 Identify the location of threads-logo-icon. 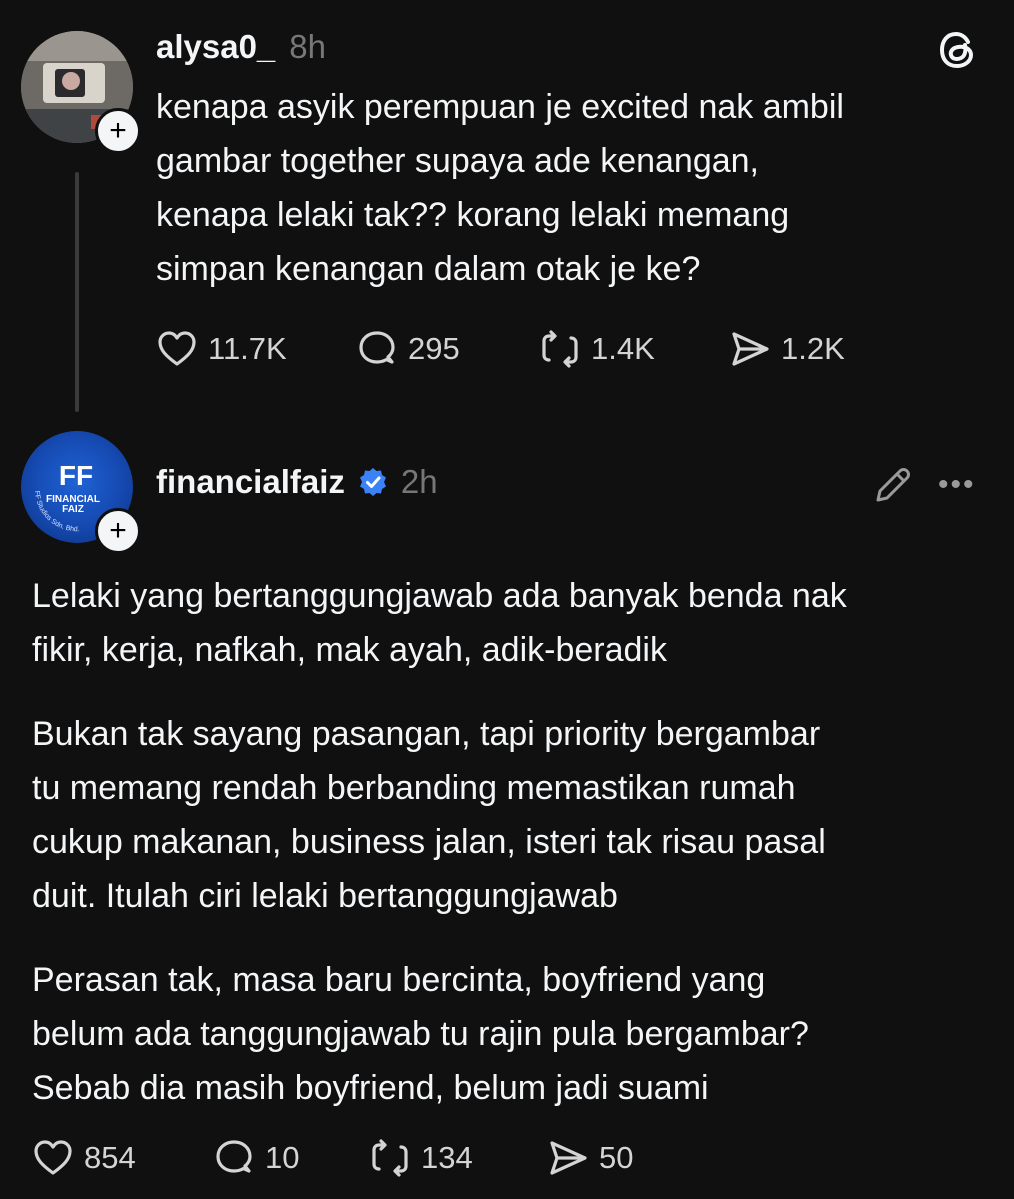
(958, 52).